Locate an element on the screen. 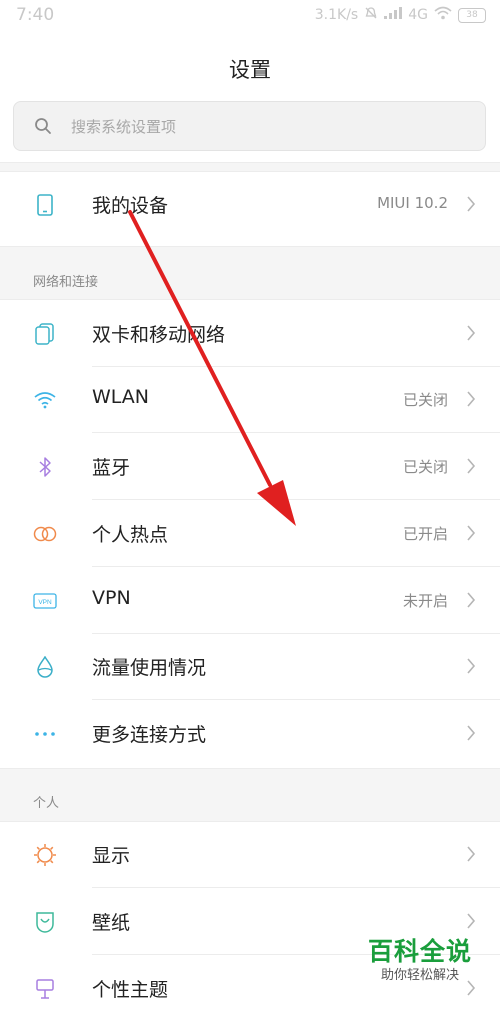 The image size is (500, 1022). dual-sim-icon is located at coordinates (45, 334).